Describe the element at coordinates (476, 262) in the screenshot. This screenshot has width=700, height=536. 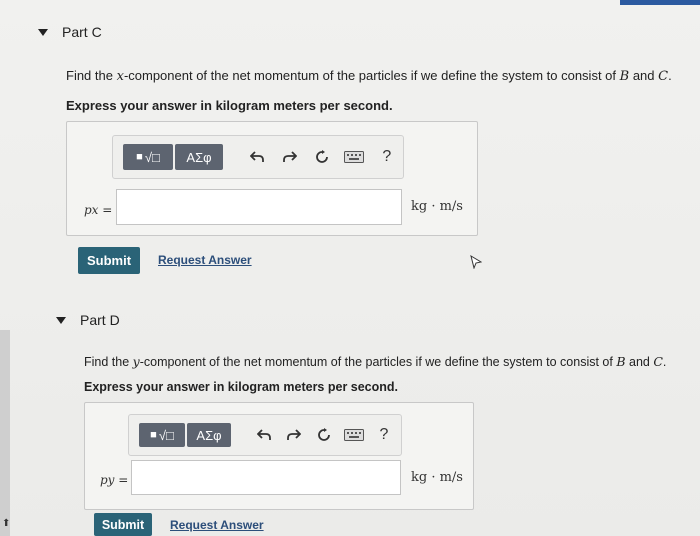
I see `mouse-cursor-icon` at that location.